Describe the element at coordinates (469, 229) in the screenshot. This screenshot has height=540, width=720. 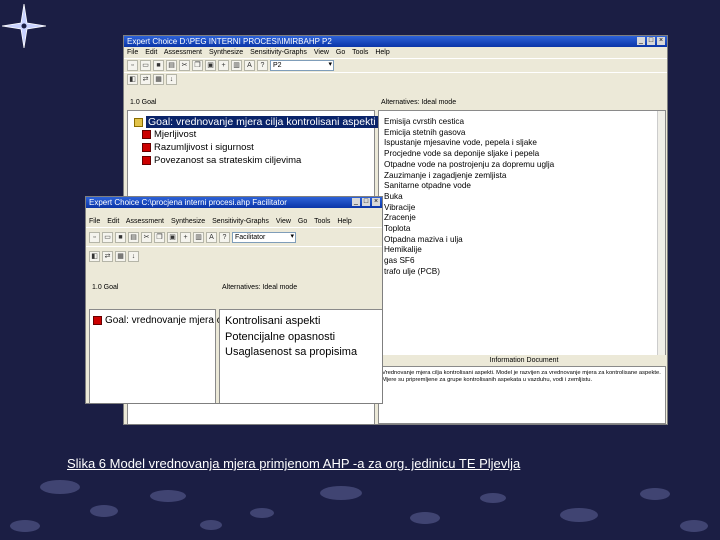
I see `alternative-item: Toplota` at that location.